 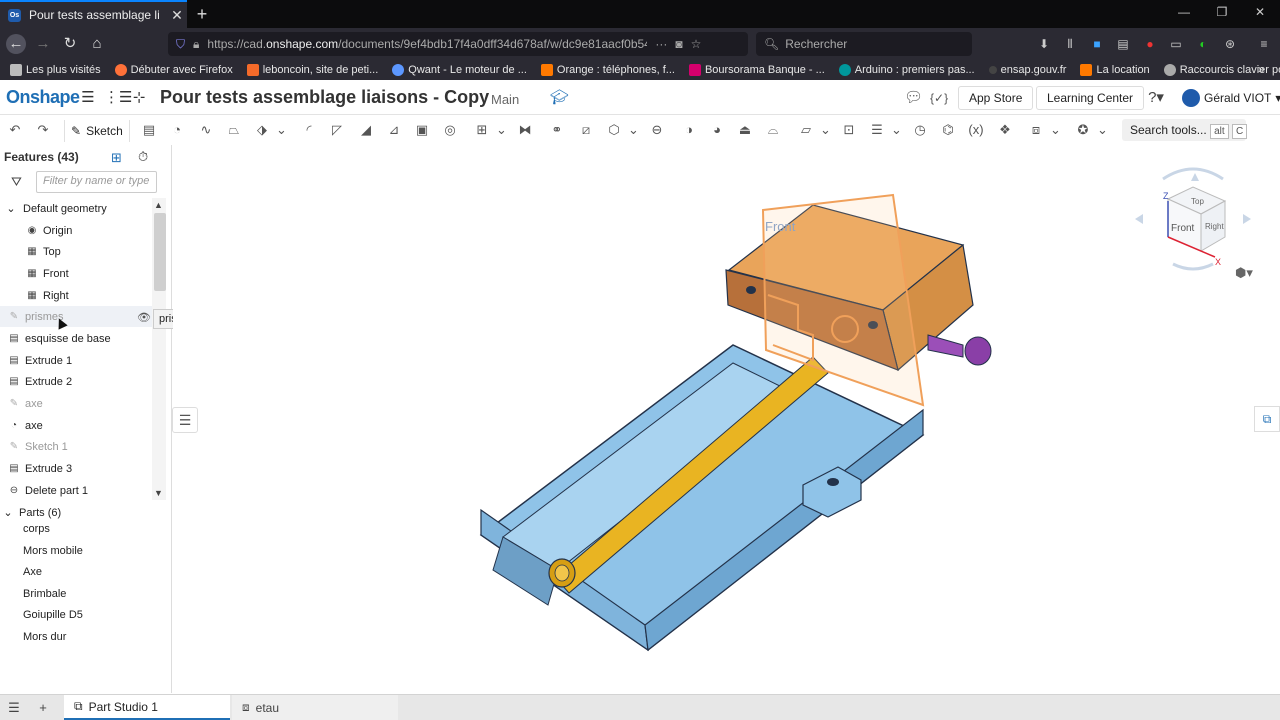 What do you see at coordinates (55, 70) in the screenshot?
I see `bookmark-item: Les plus visités` at bounding box center [55, 70].